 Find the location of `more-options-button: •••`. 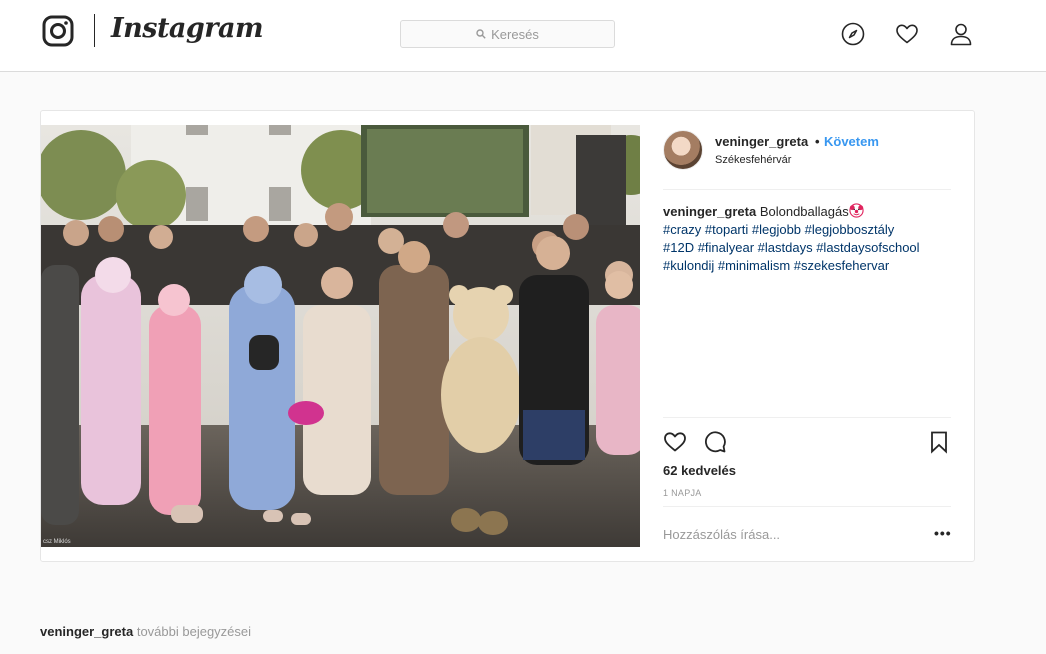

more-options-button: ••• is located at coordinates (943, 533).